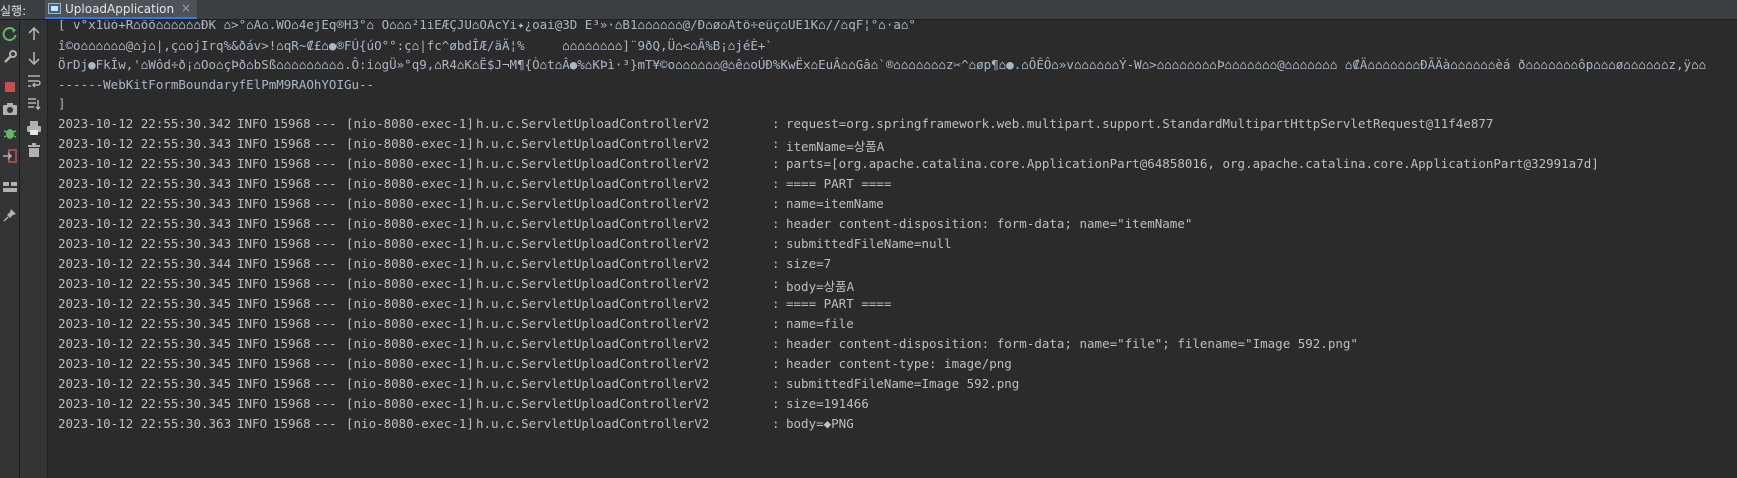  Describe the element at coordinates (62, 103) in the screenshot. I see `closing-bracket-line: ]` at that location.